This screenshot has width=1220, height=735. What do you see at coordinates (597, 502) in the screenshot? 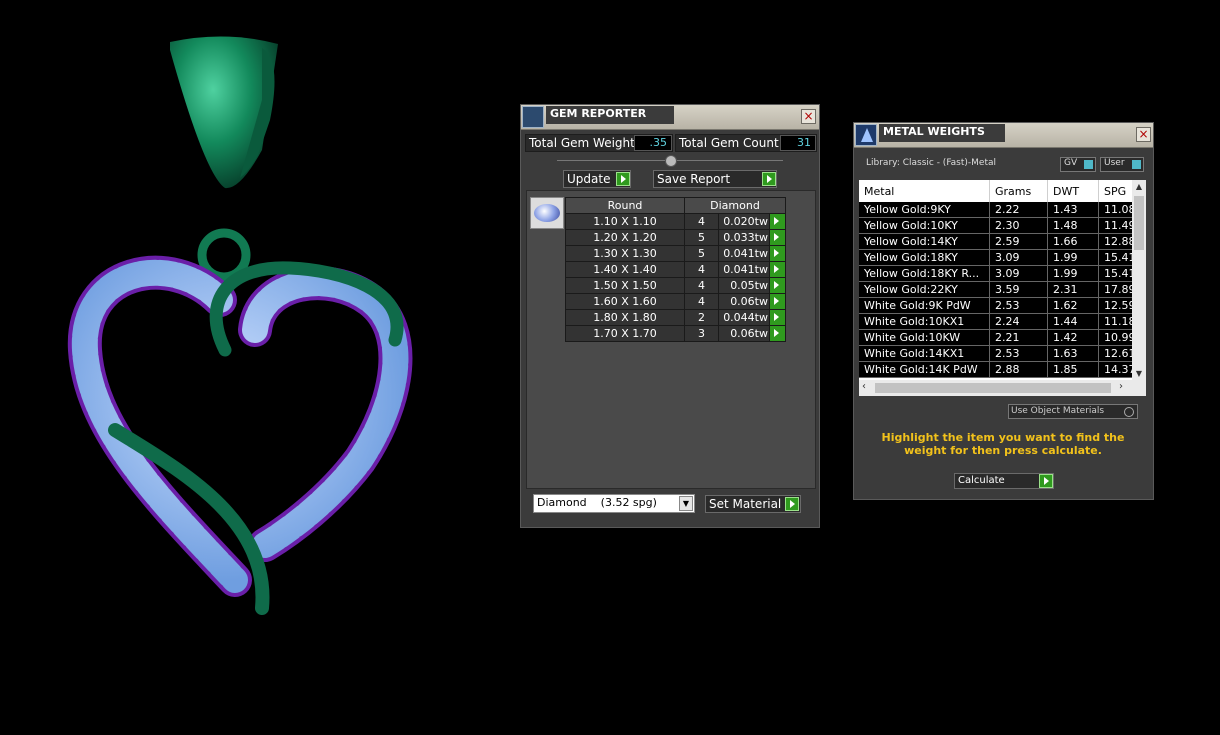
I see `material-select-value: Diamond (3.52 spg)` at bounding box center [597, 502].